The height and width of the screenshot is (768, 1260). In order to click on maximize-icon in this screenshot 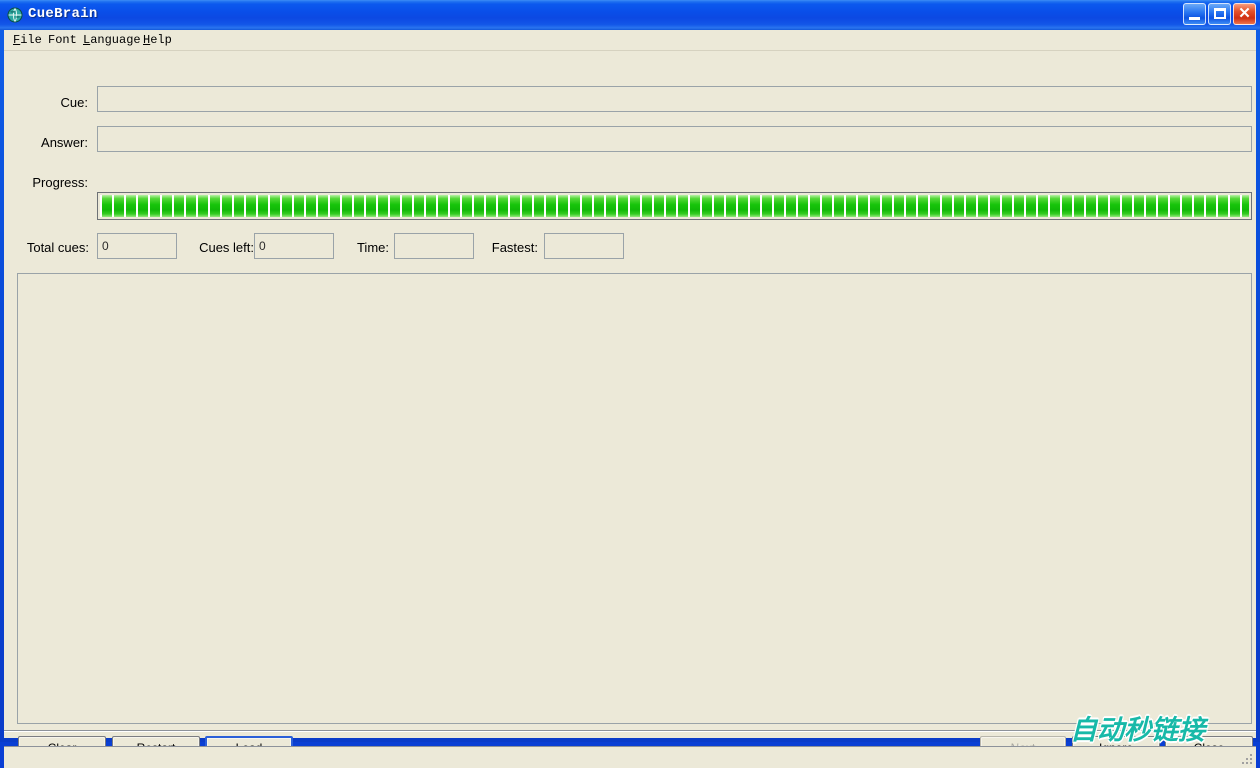, I will do `click(1220, 13)`.